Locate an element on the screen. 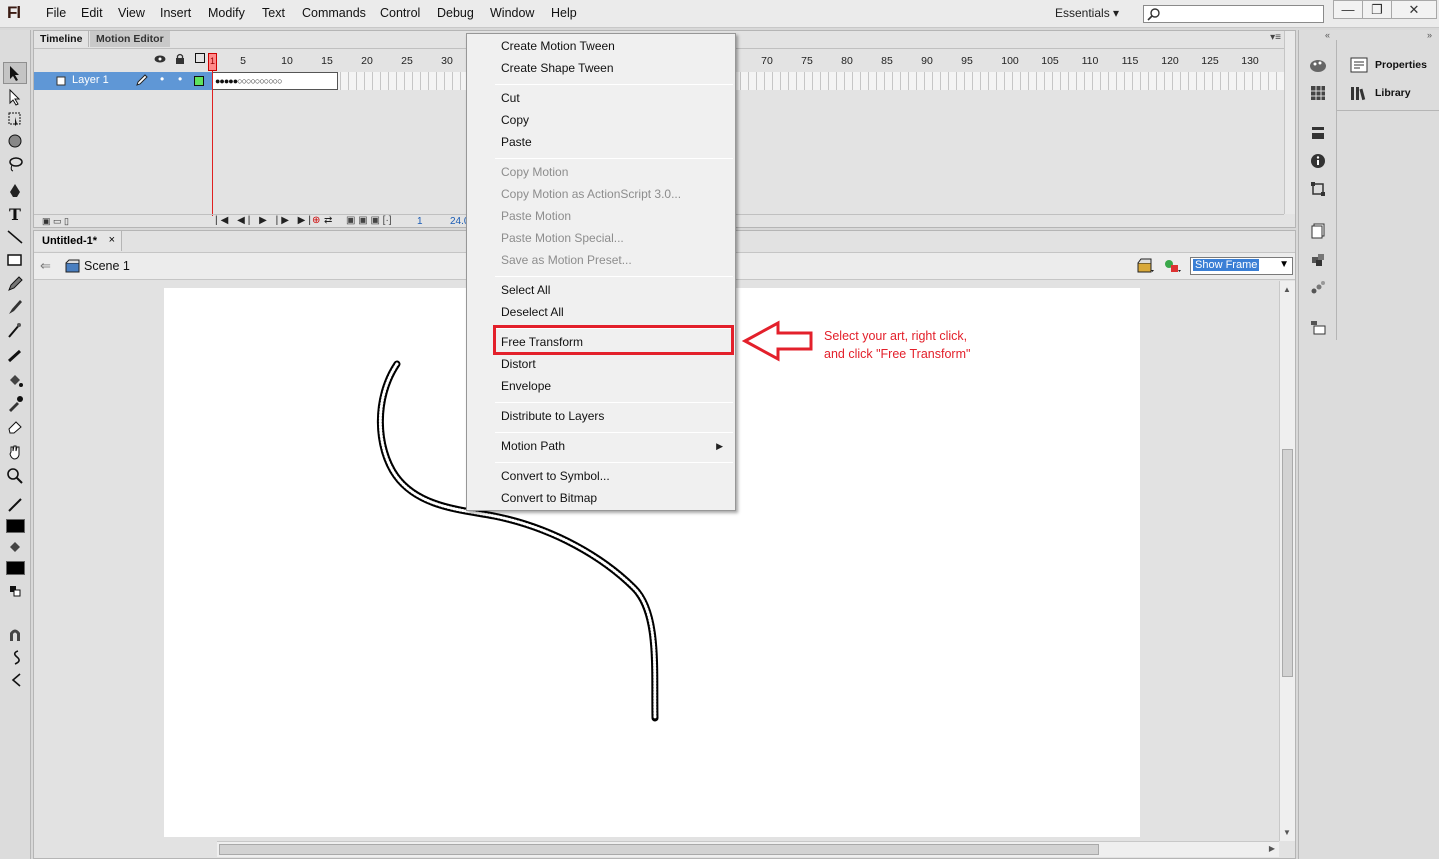 This screenshot has height=859, width=1439. menu-help: Help is located at coordinates (564, 13).